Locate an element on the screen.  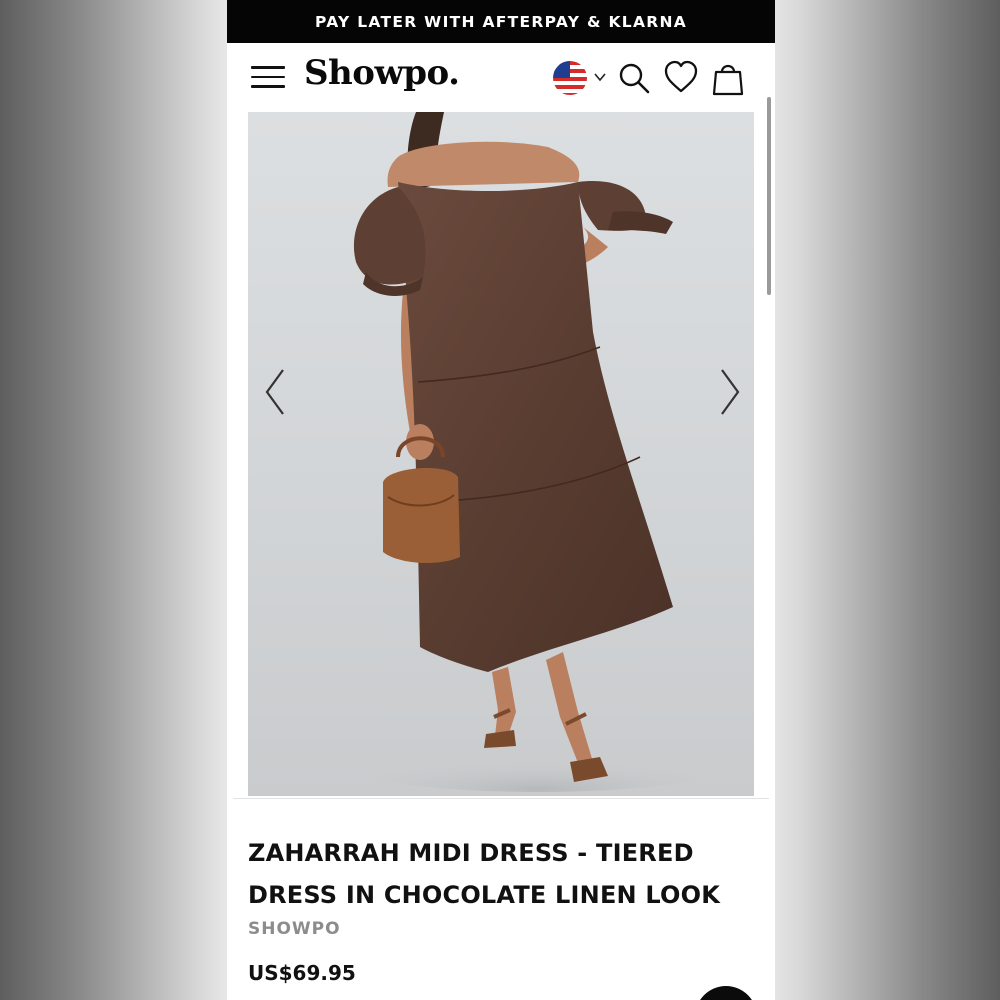
promo-banner: PAY LATER WITH AFTERPAY & KLARNA is located at coordinates (501, 21).